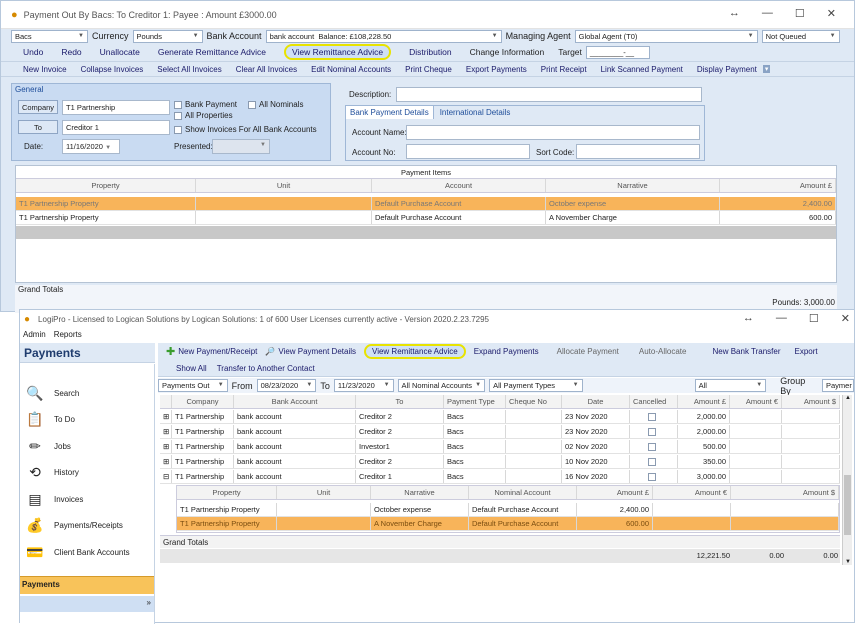  What do you see at coordinates (692, 492) in the screenshot?
I see `sub-col-amount-eur: Amount €` at bounding box center [692, 492].